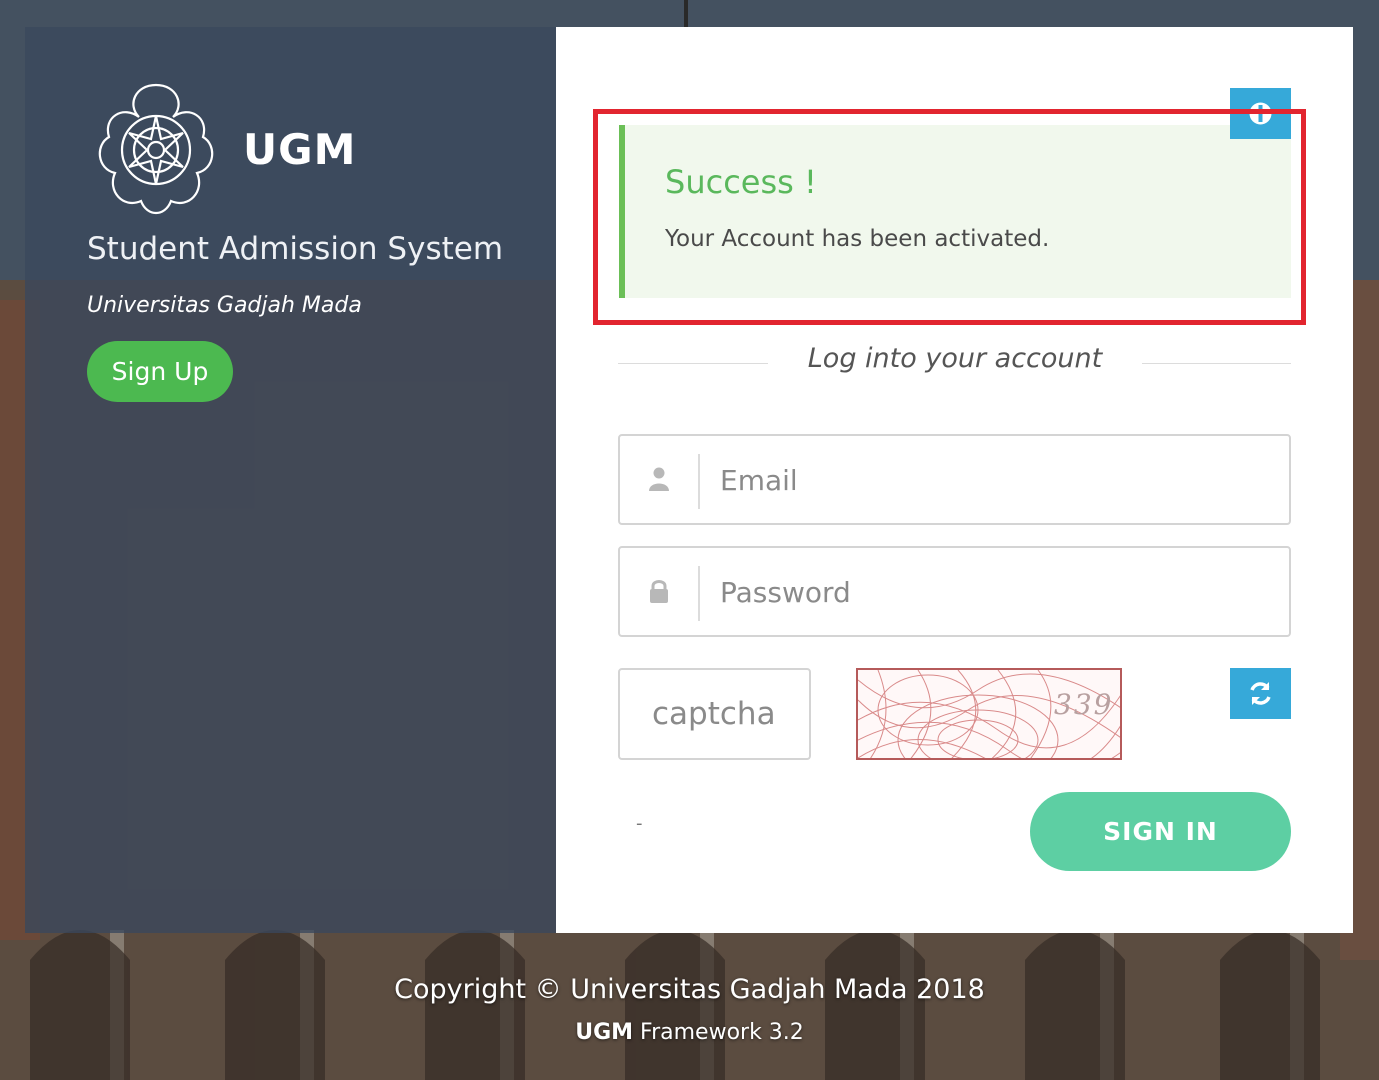  I want to click on user-icon, so click(659, 479).